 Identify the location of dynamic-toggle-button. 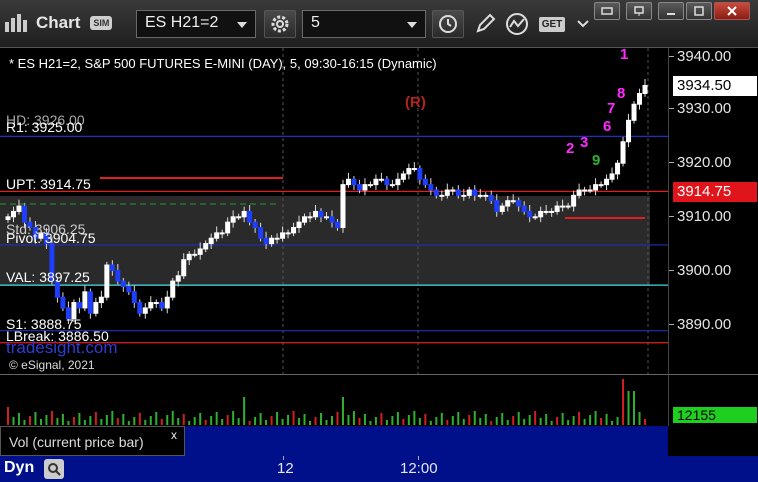
(54, 469).